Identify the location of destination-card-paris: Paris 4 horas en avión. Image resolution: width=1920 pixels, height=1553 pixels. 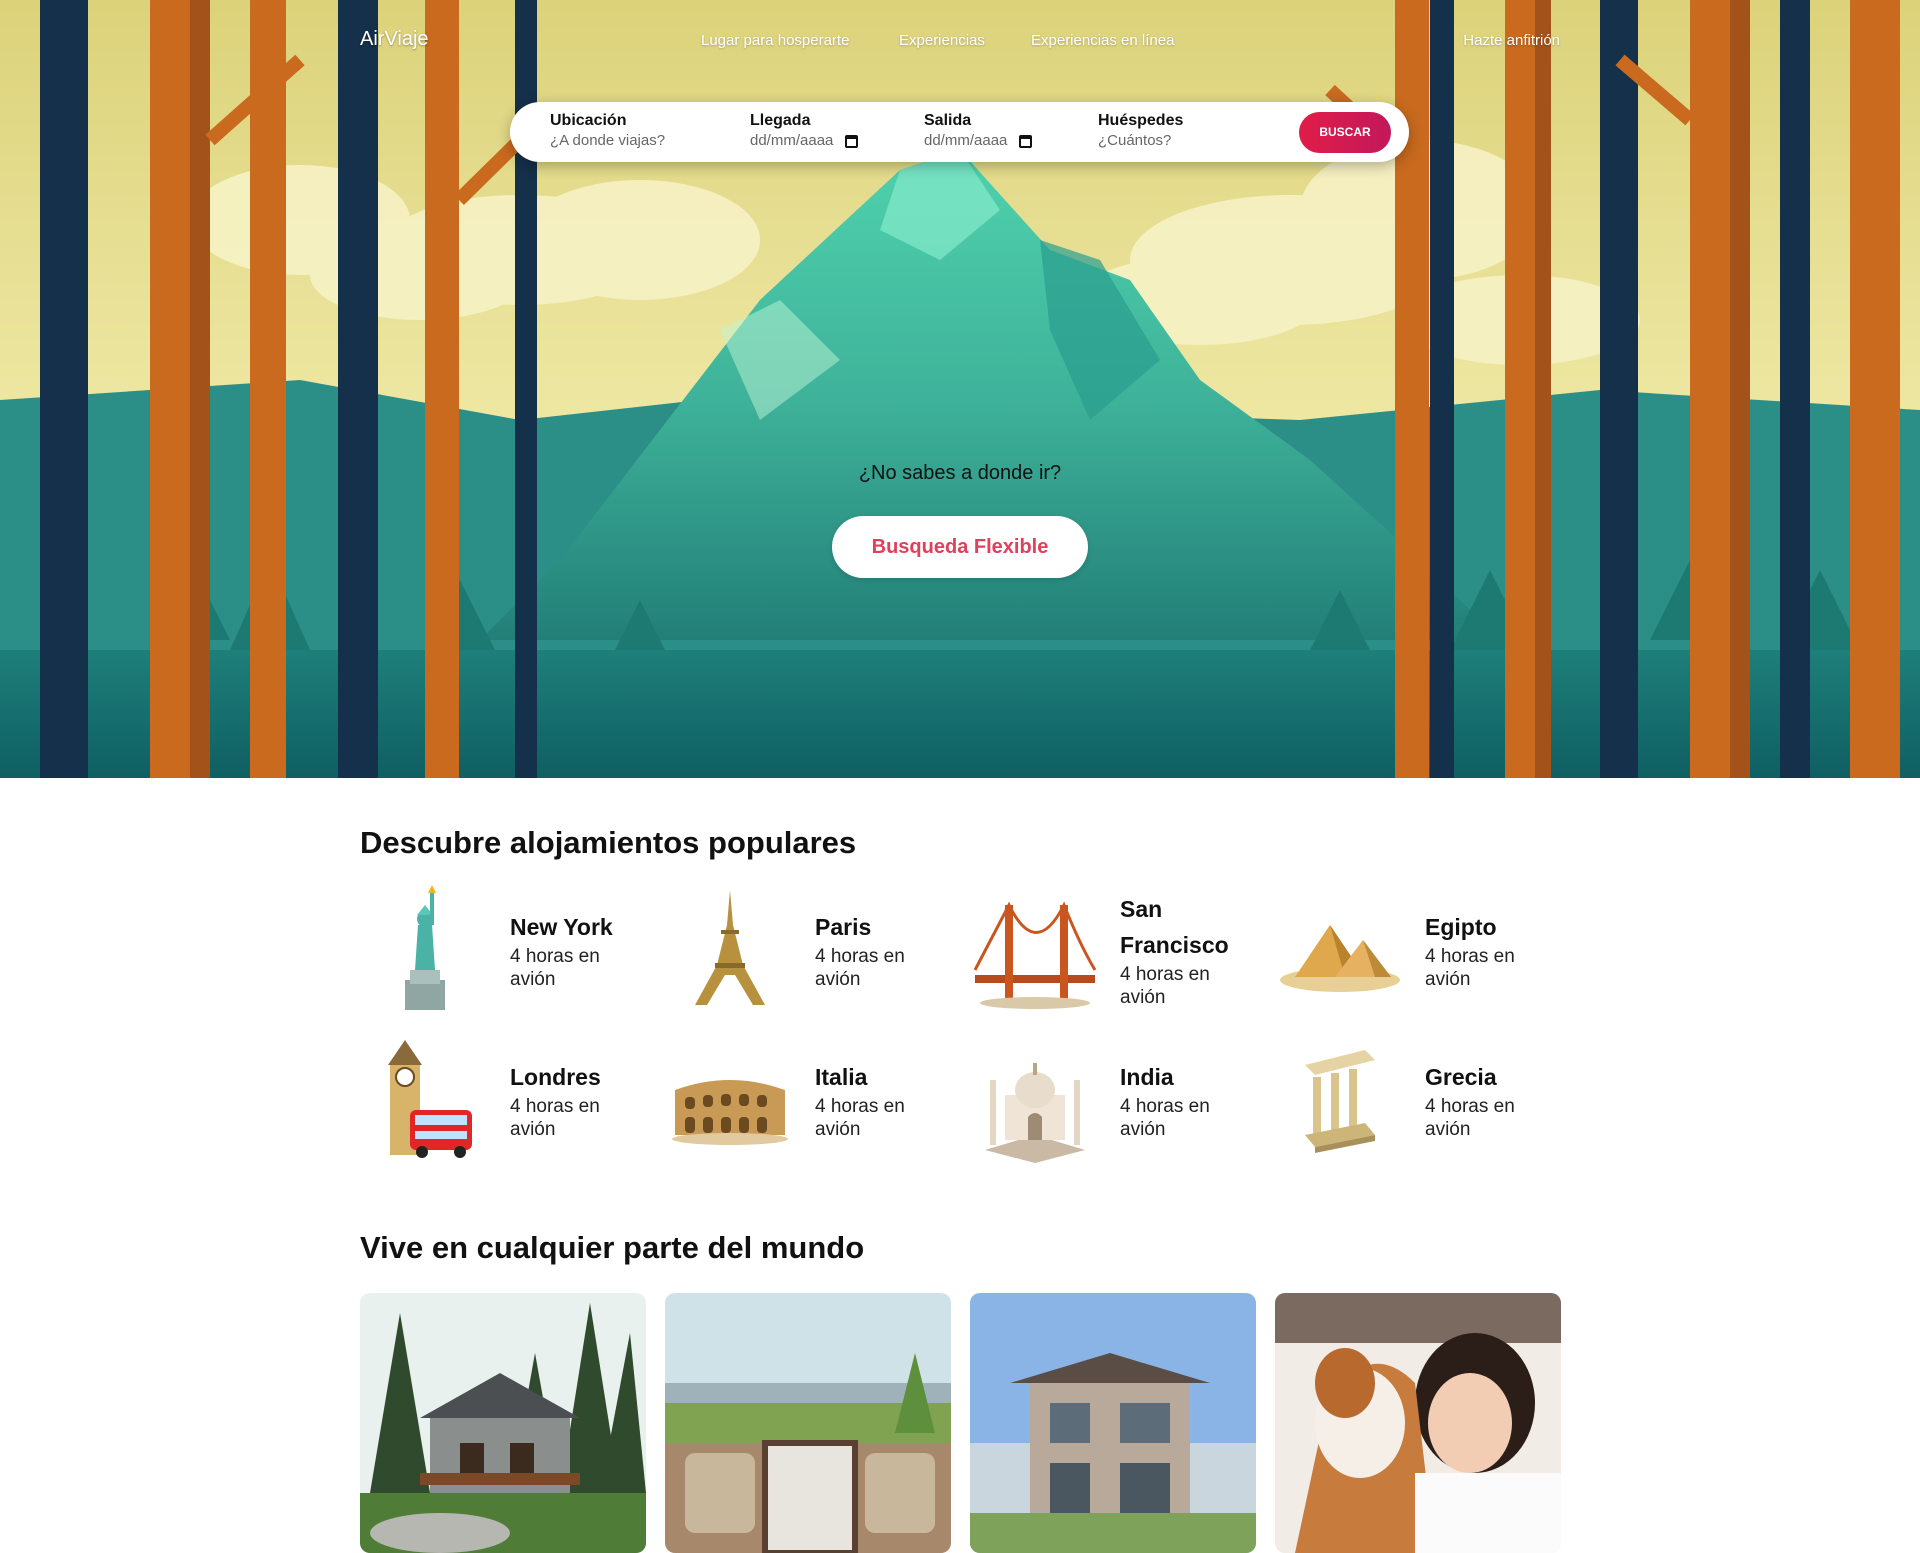
(815, 955).